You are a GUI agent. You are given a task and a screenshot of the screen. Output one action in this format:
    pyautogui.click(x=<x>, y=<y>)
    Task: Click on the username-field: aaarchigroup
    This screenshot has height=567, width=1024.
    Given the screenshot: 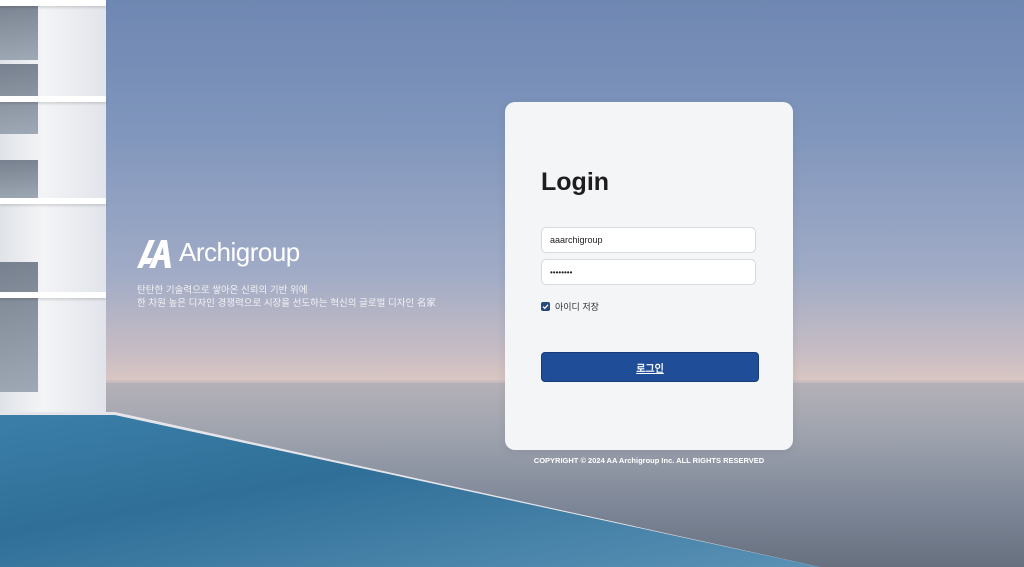 What is the action you would take?
    pyautogui.click(x=648, y=240)
    